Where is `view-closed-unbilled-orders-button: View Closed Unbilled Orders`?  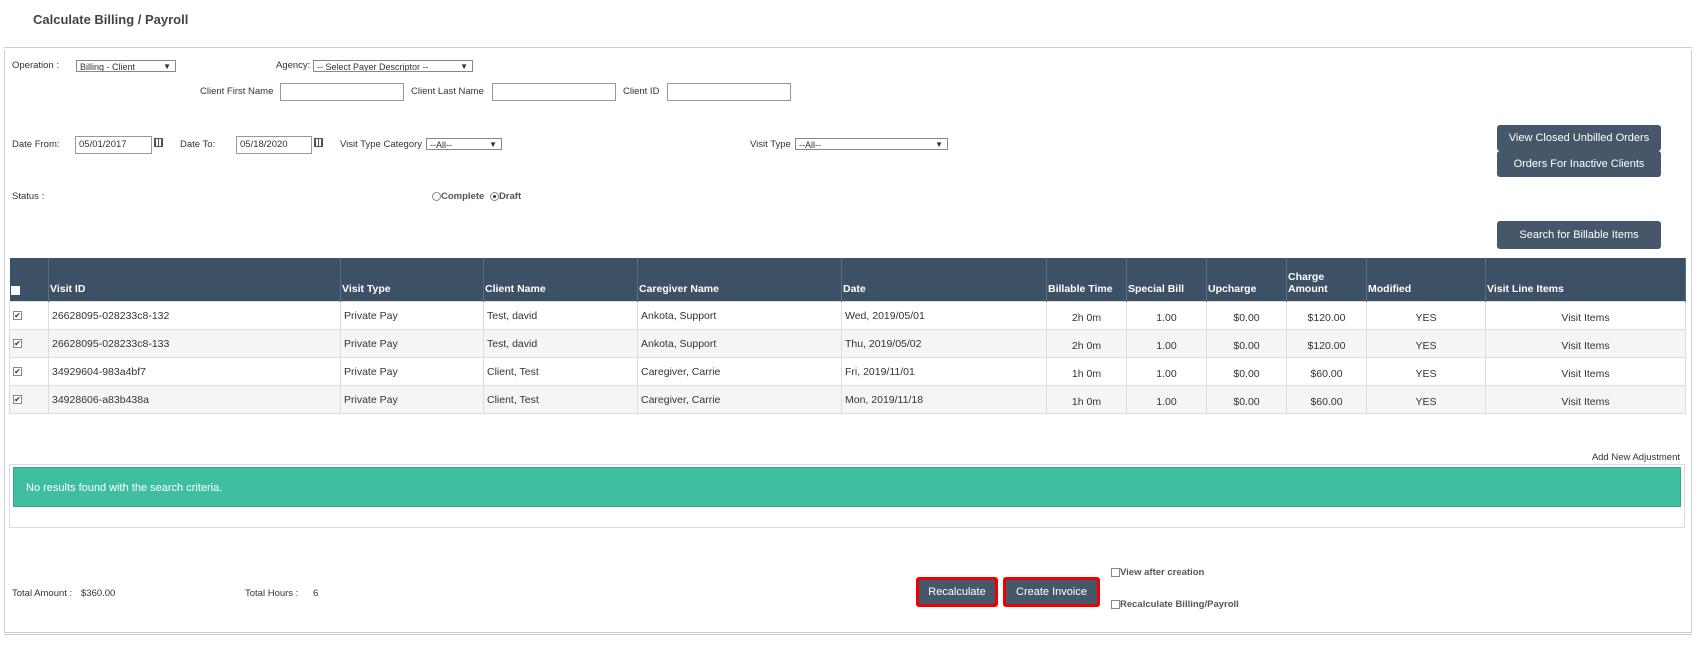
view-closed-unbilled-orders-button: View Closed Unbilled Orders is located at coordinates (1579, 138).